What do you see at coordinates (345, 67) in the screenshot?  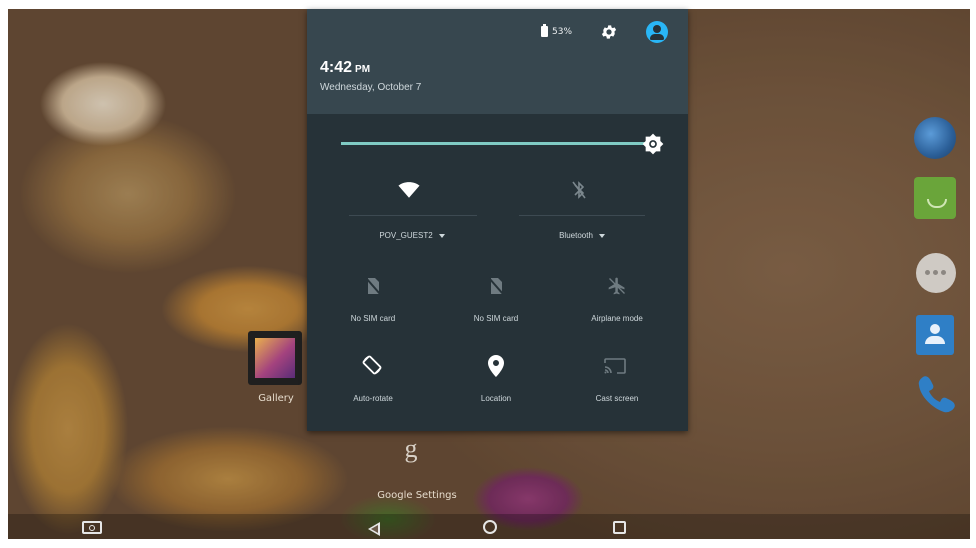 I see `clock-time: 4:42 PM` at bounding box center [345, 67].